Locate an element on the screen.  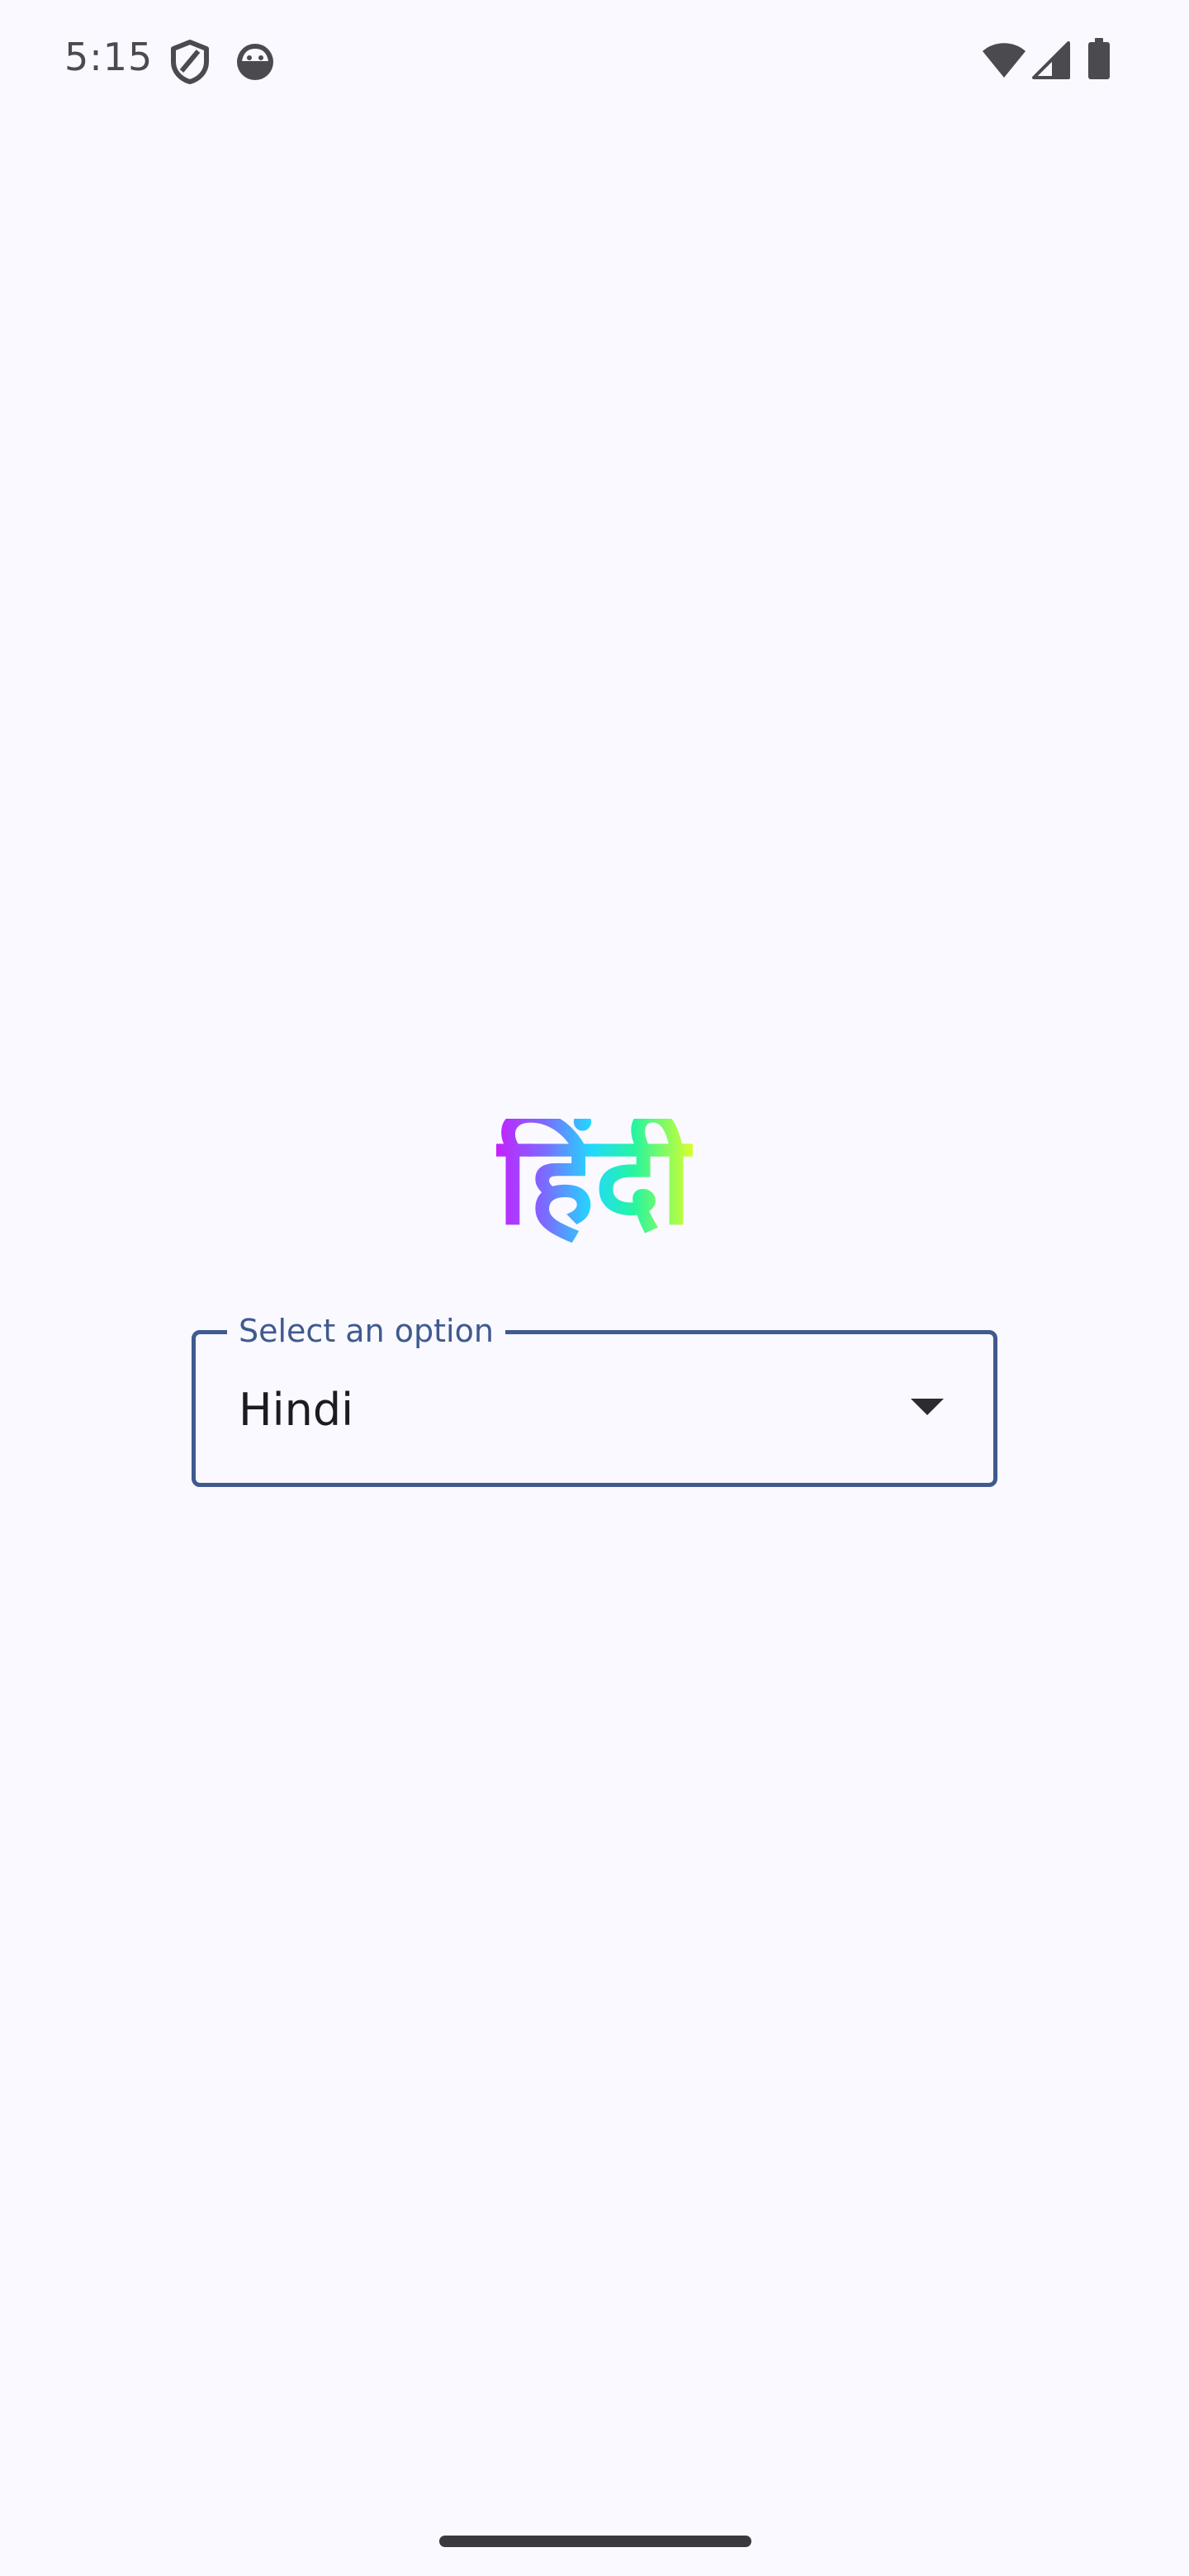
dropdown-label: Select an option is located at coordinates (366, 1330).